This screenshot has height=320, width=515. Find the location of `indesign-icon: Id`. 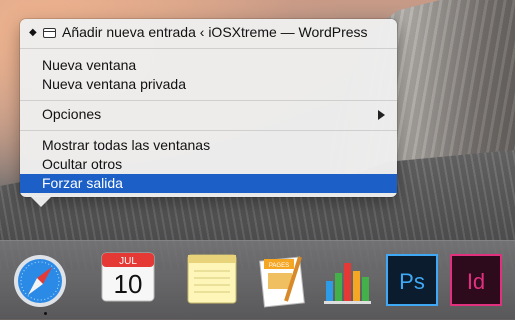

indesign-icon: Id is located at coordinates (476, 280).